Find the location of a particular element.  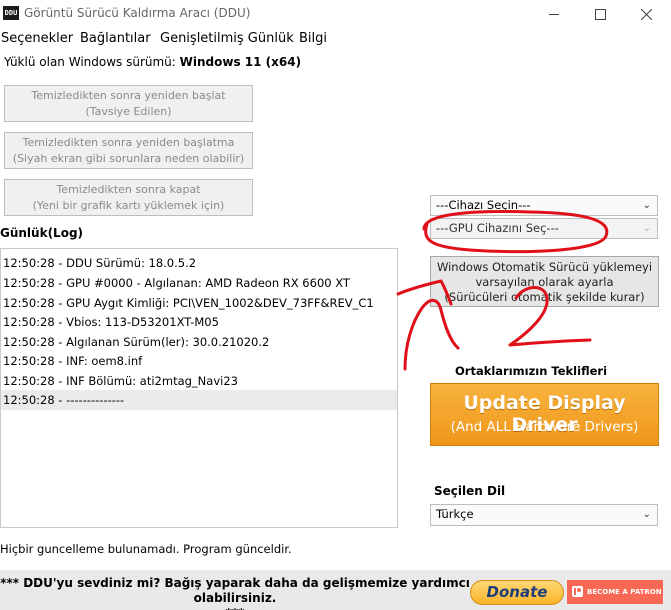

donate-button: Donate is located at coordinates (517, 592).